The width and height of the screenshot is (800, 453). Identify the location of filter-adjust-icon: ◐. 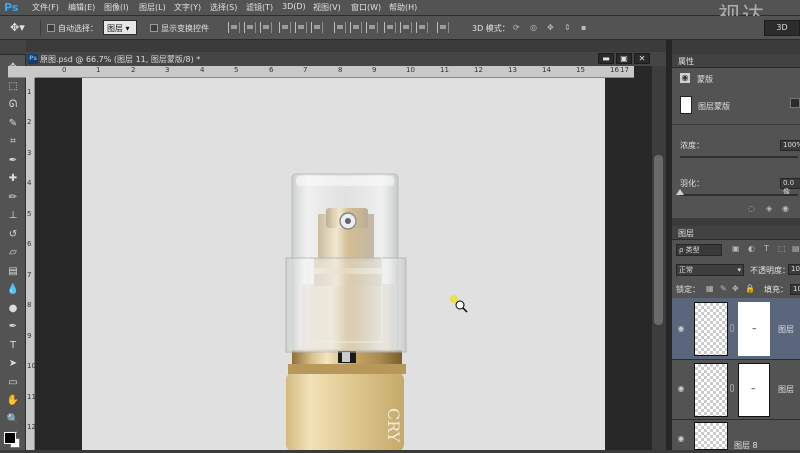
(751, 248).